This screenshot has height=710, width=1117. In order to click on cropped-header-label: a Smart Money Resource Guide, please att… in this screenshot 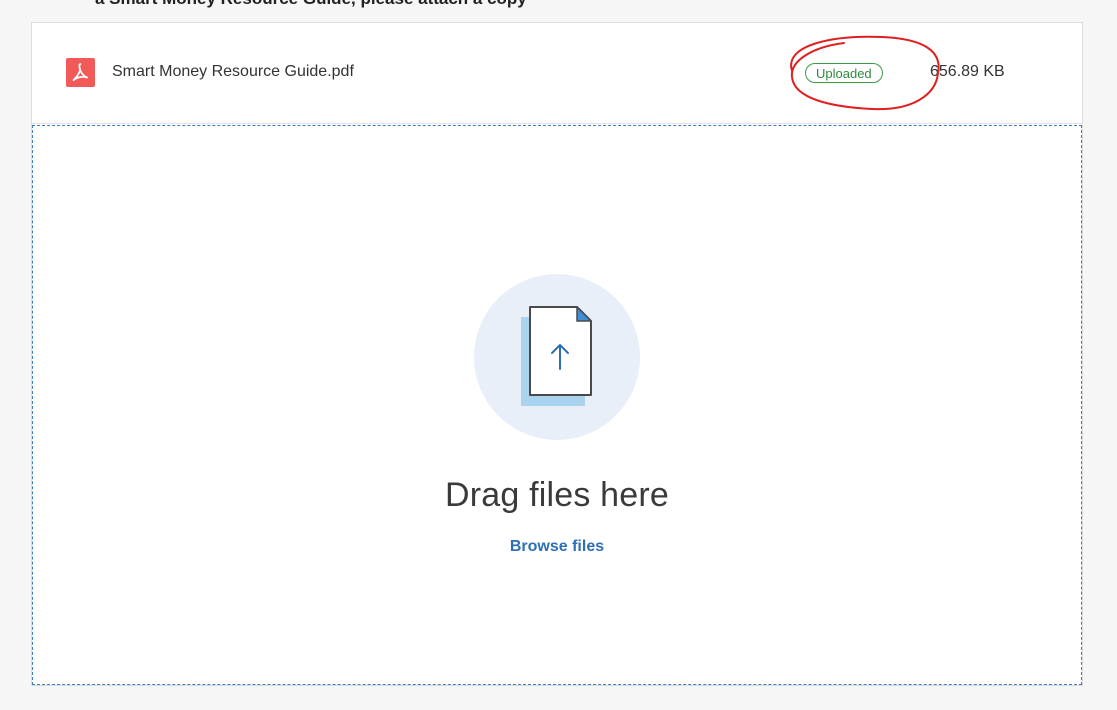, I will do `click(311, 4)`.